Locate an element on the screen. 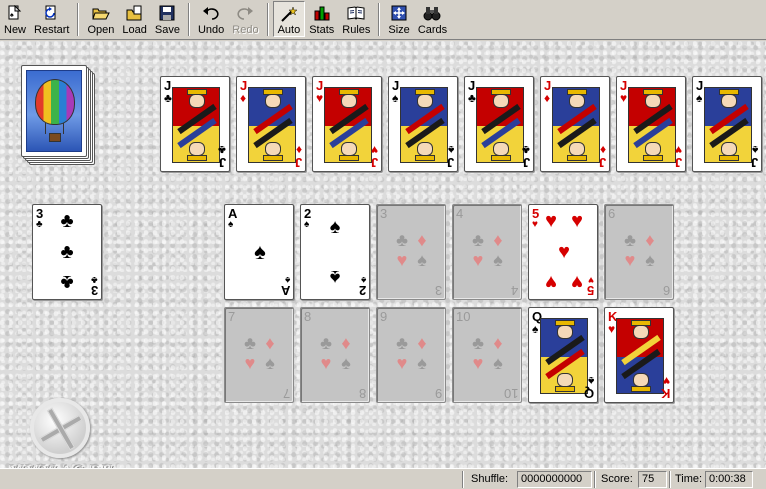 This screenshot has width=766, height=489. rules-button: Rules is located at coordinates (356, 19).